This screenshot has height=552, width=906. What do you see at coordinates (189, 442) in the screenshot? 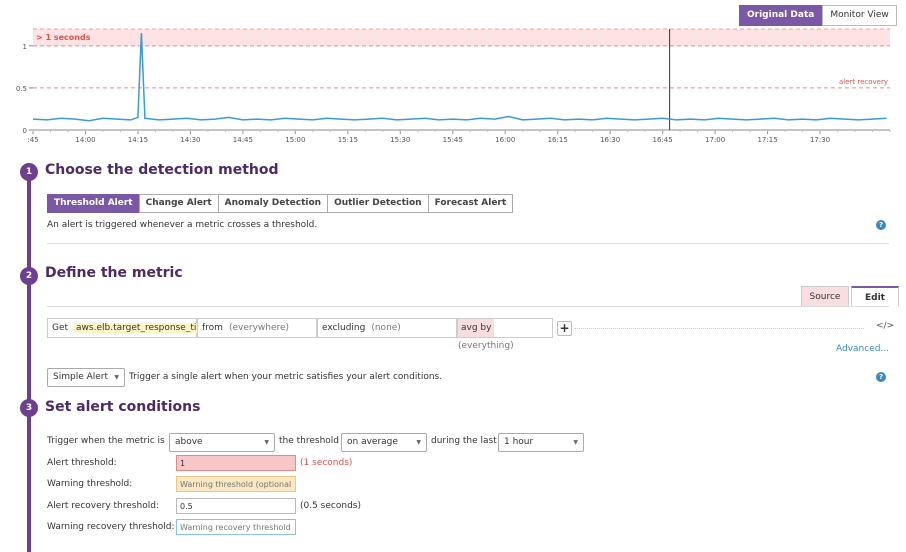
I see `comparison-value: above` at bounding box center [189, 442].